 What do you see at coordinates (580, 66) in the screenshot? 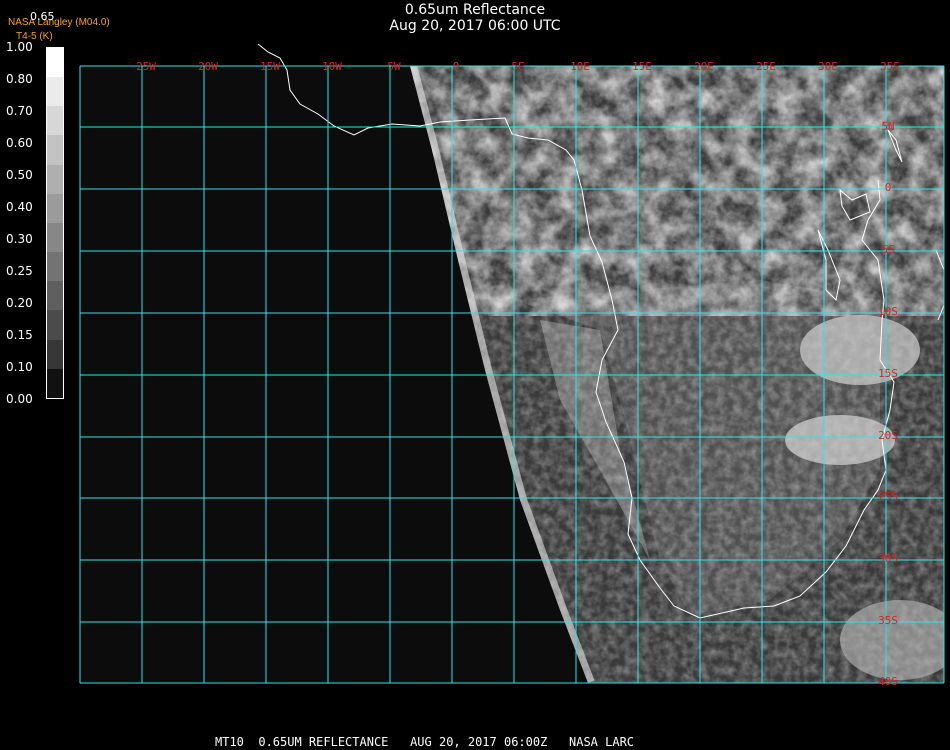
I see `longitude-label: 10E` at bounding box center [580, 66].